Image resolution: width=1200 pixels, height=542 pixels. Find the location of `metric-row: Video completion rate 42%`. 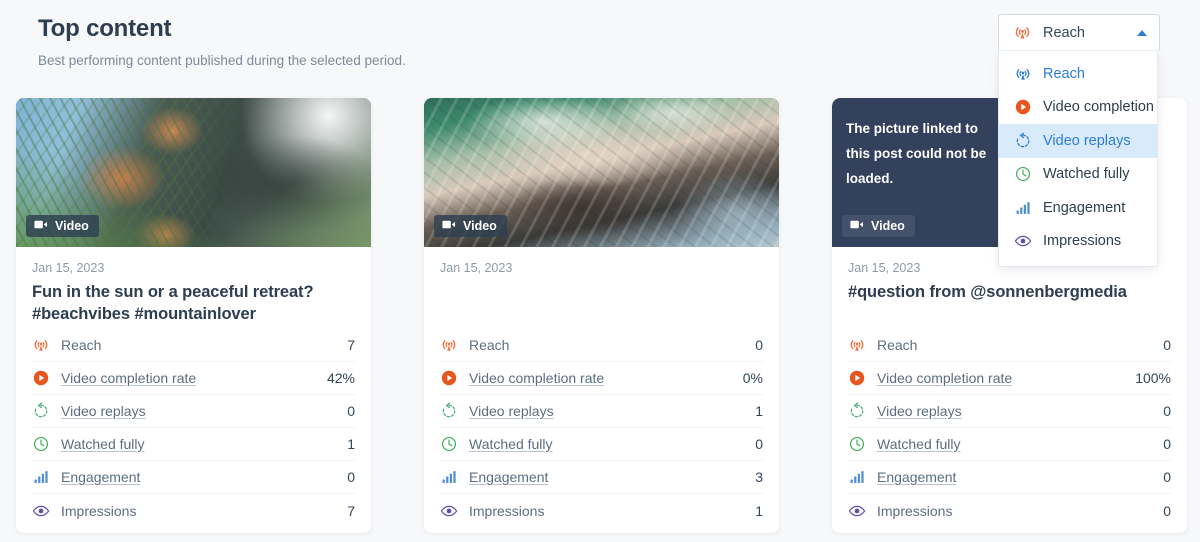

metric-row: Video completion rate 42% is located at coordinates (193, 378).